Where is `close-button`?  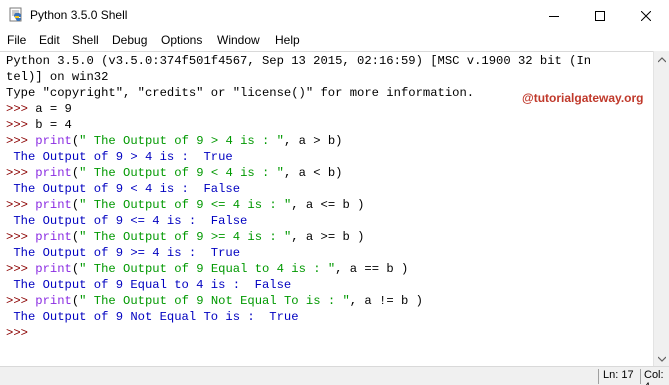 close-button is located at coordinates (646, 15).